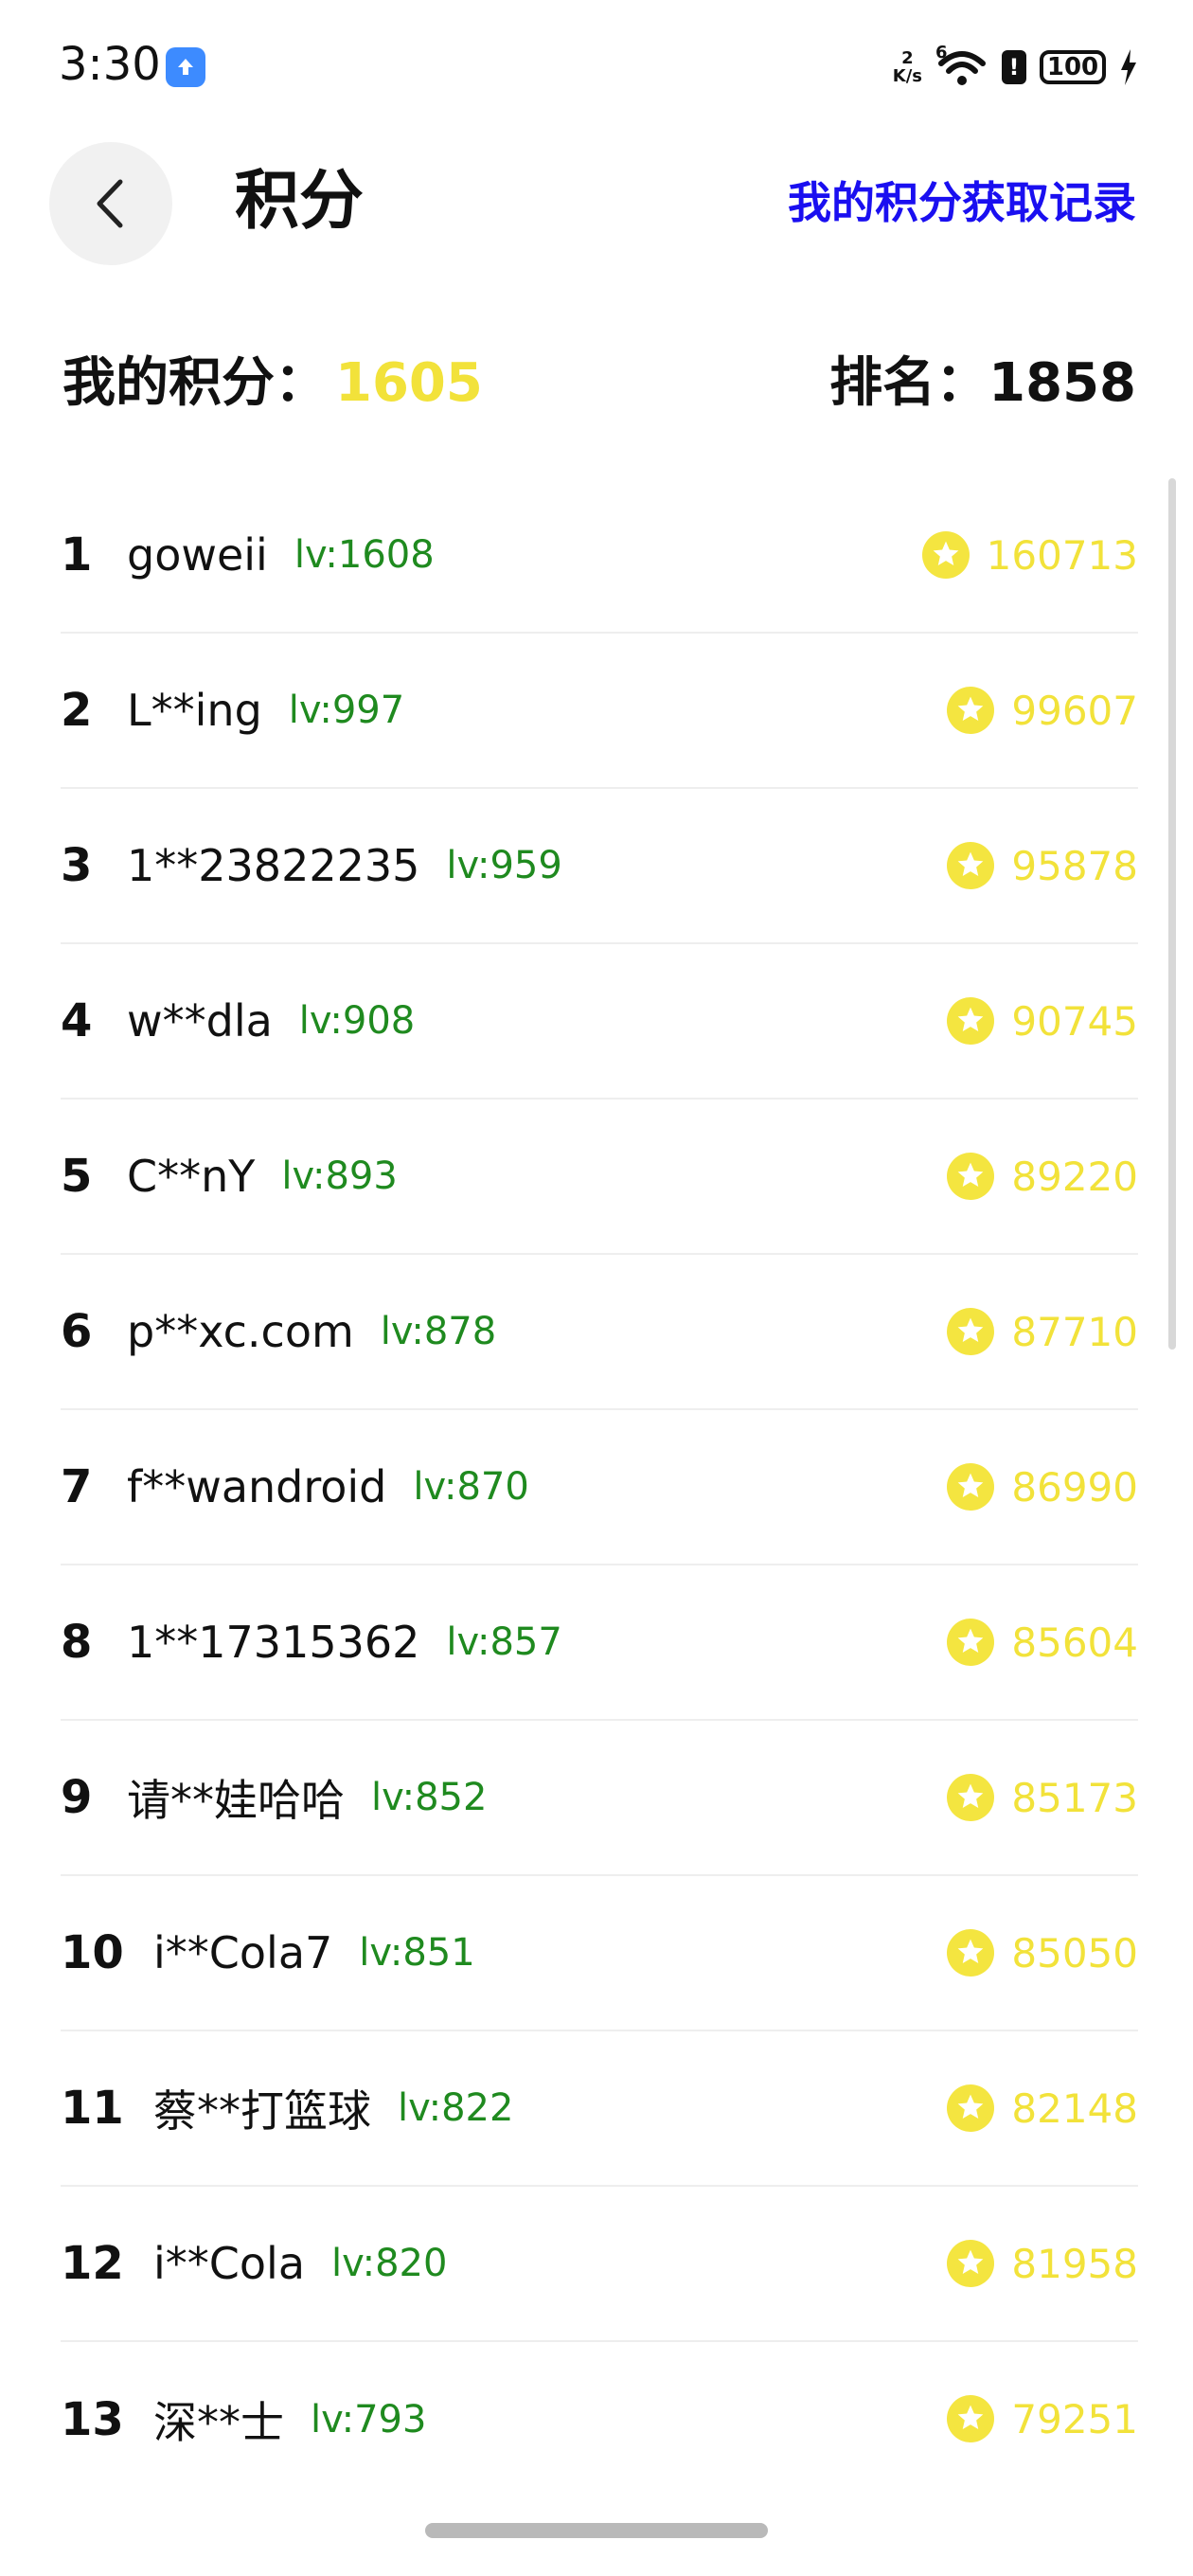 The image size is (1193, 2576). I want to click on chevron-left-icon, so click(110, 203).